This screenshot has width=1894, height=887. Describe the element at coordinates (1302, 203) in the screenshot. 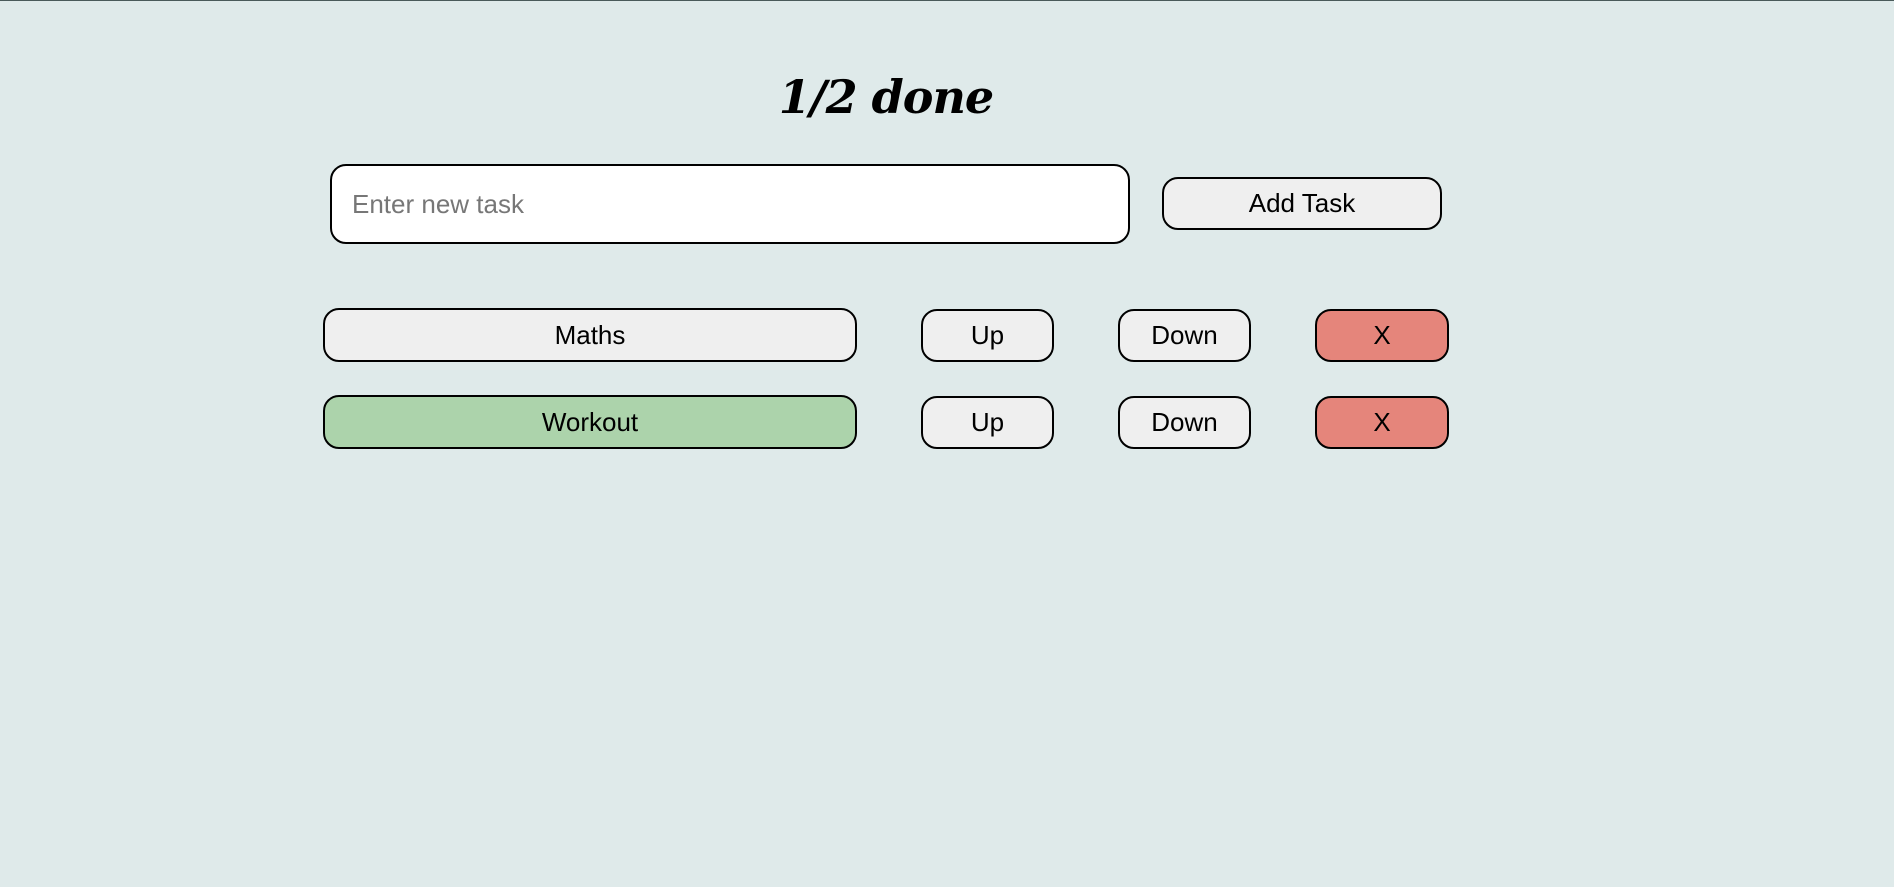

I see `add-task-button: Add Task` at that location.